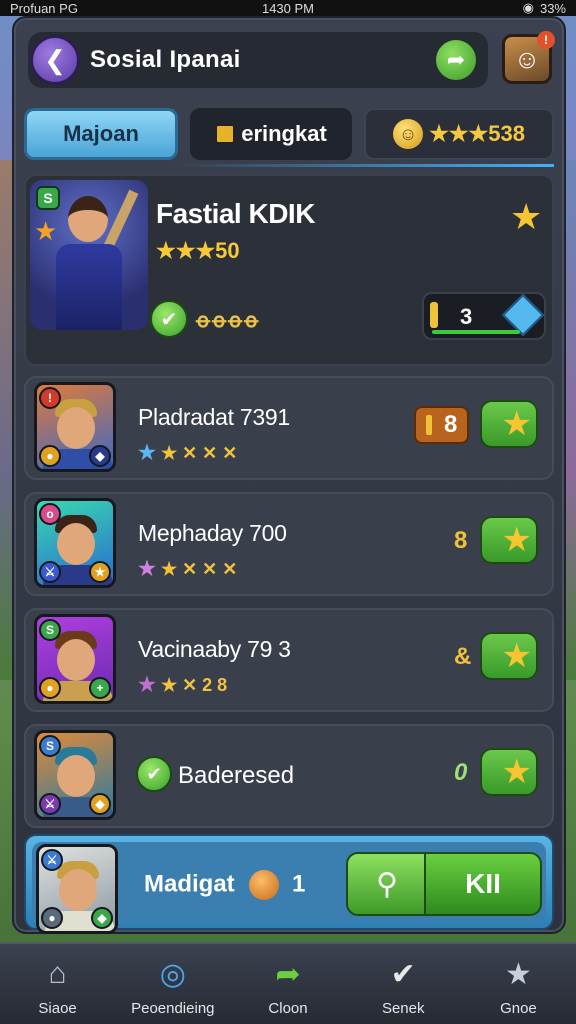  I want to click on rank-badge: S, so click(50, 746).